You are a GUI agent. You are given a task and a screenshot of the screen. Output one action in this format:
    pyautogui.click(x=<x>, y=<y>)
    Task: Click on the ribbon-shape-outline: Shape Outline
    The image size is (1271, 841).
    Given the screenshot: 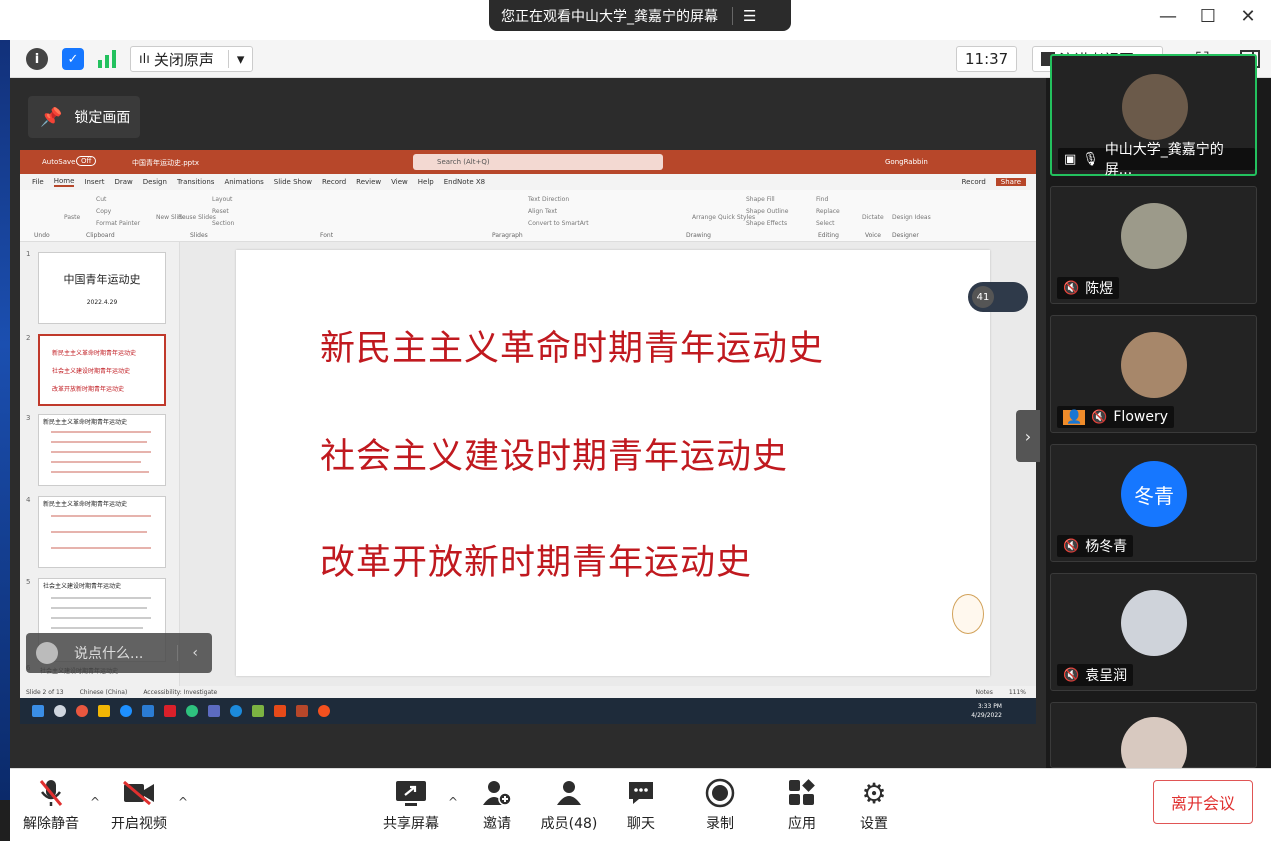 What is the action you would take?
    pyautogui.click(x=767, y=211)
    